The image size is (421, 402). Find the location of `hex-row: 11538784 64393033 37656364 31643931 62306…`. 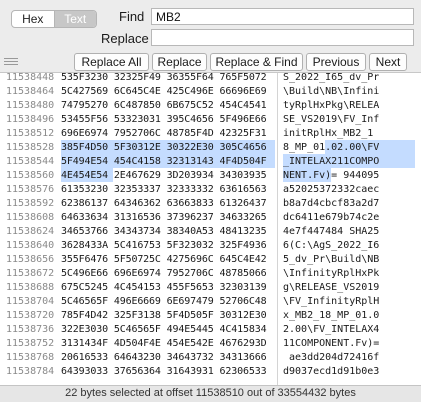

hex-row: 11538784 64393033 37656364 31643931 62306… is located at coordinates (210, 372).